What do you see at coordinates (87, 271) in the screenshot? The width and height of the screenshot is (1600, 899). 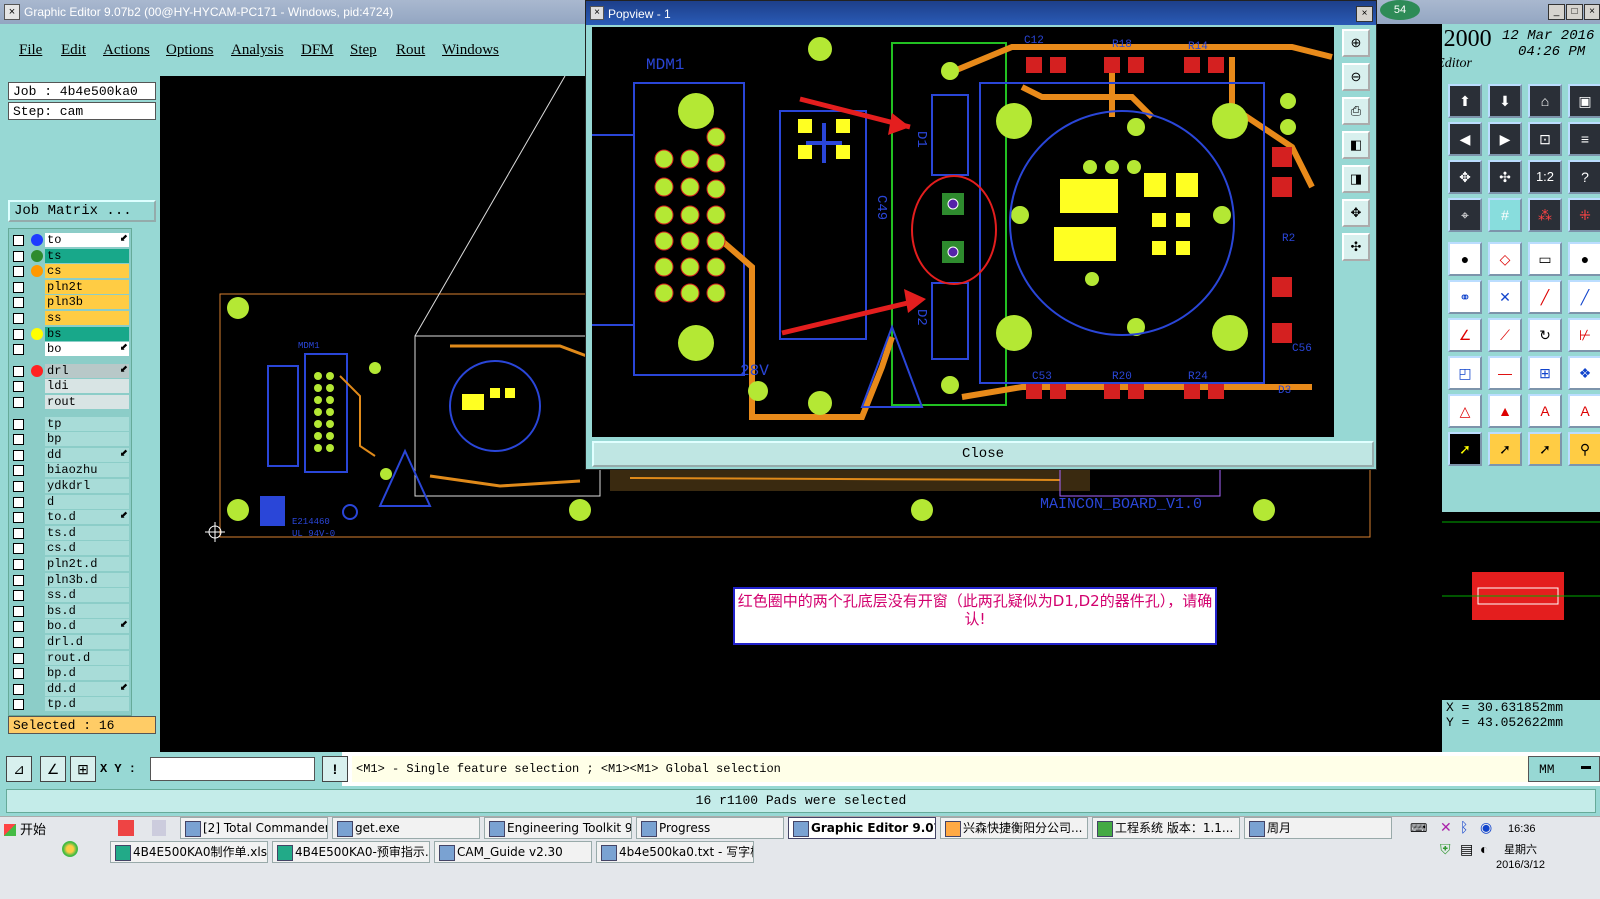 I see `layer-name: cs` at bounding box center [87, 271].